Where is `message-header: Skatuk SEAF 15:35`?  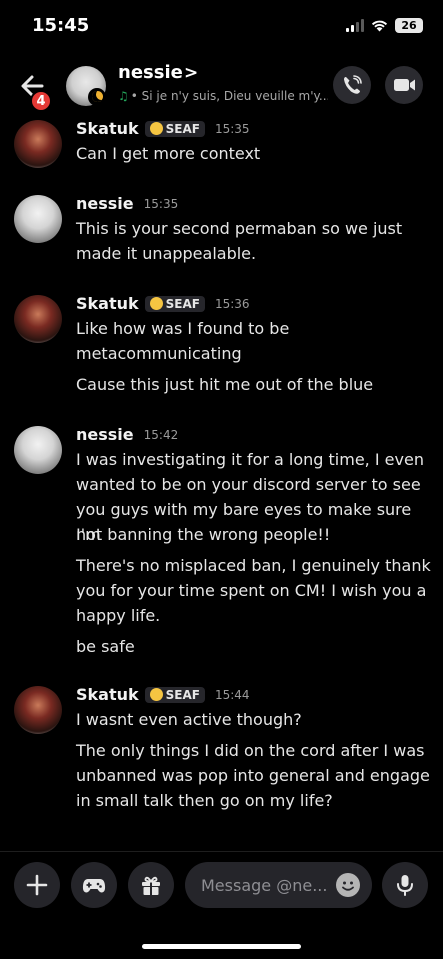
message-header: Skatuk SEAF 15:35 is located at coordinates (163, 128).